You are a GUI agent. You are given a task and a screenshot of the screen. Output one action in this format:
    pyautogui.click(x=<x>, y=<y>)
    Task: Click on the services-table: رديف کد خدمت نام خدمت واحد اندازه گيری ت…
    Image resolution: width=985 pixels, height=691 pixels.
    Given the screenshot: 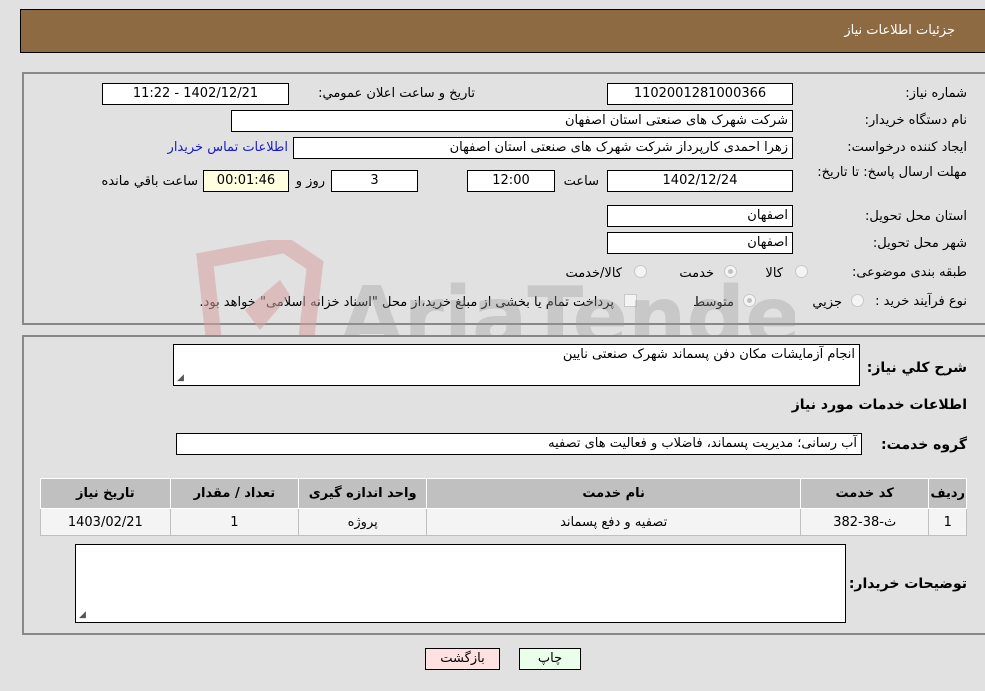 What is the action you would take?
    pyautogui.click(x=503, y=507)
    